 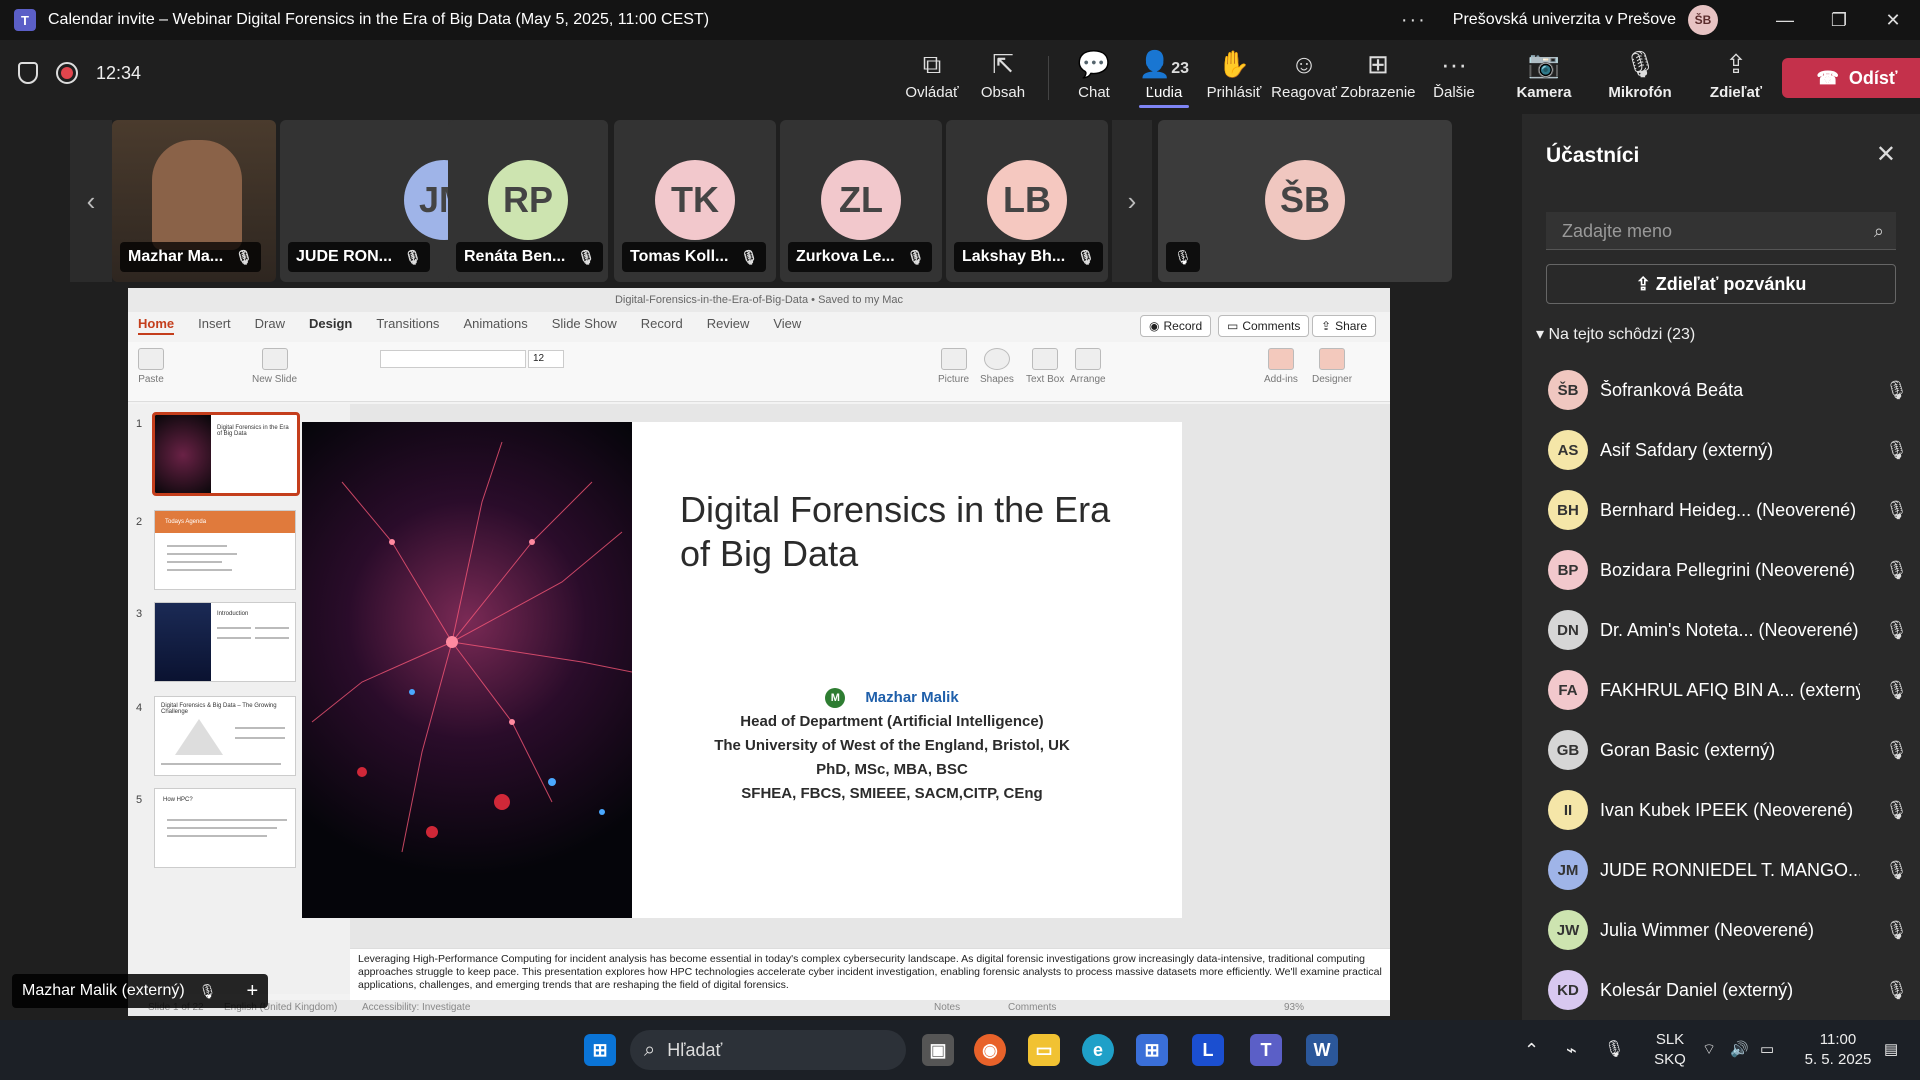 I want to click on add-ins-button: Add-ins, so click(x=1281, y=366).